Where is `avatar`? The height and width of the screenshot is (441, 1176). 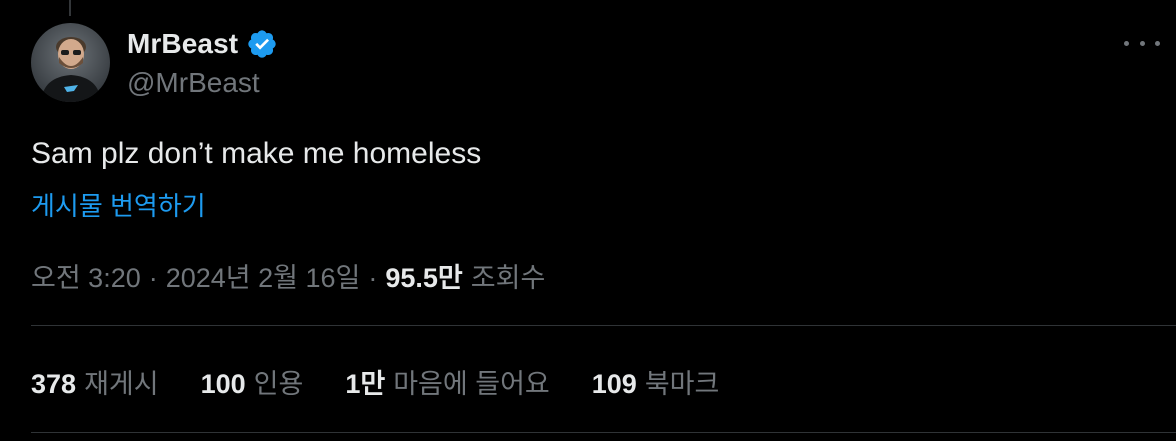 avatar is located at coordinates (70, 62).